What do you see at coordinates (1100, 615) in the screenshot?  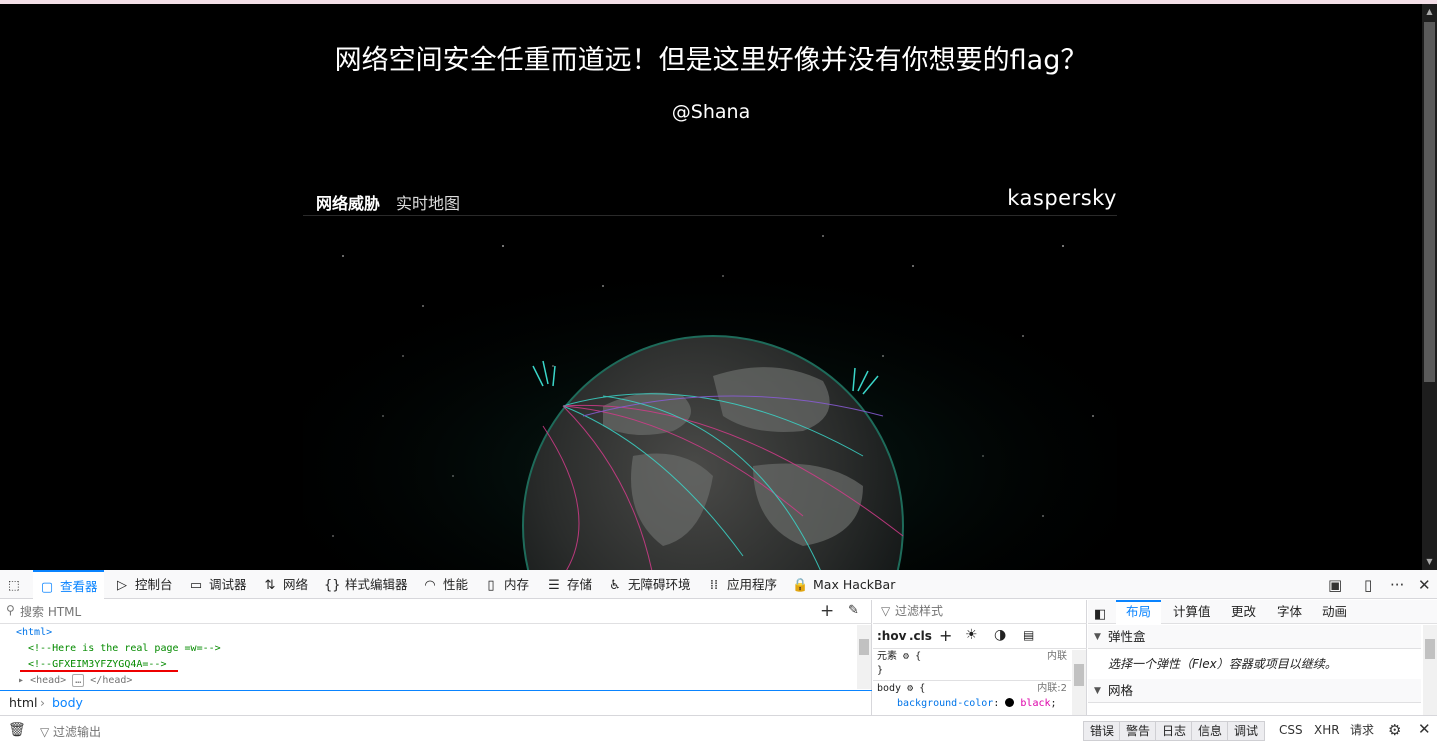 I see `sidebar-toggle-icon: ◧` at bounding box center [1100, 615].